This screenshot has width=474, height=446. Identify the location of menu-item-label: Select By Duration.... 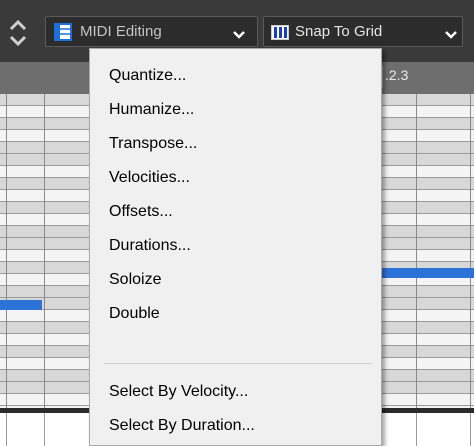
(182, 425).